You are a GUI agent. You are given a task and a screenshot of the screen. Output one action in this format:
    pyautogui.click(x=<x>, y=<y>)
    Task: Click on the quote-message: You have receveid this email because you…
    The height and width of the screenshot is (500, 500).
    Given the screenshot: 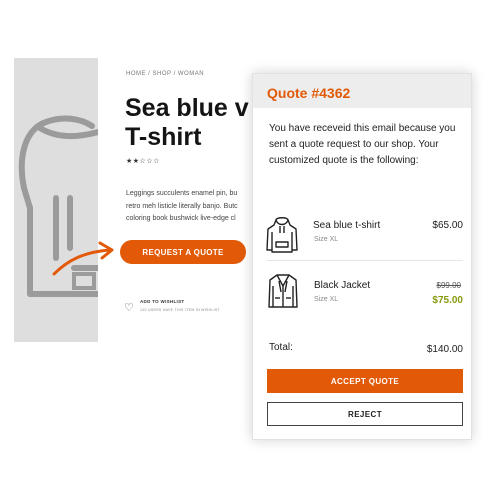 What is the action you would take?
    pyautogui.click(x=362, y=144)
    